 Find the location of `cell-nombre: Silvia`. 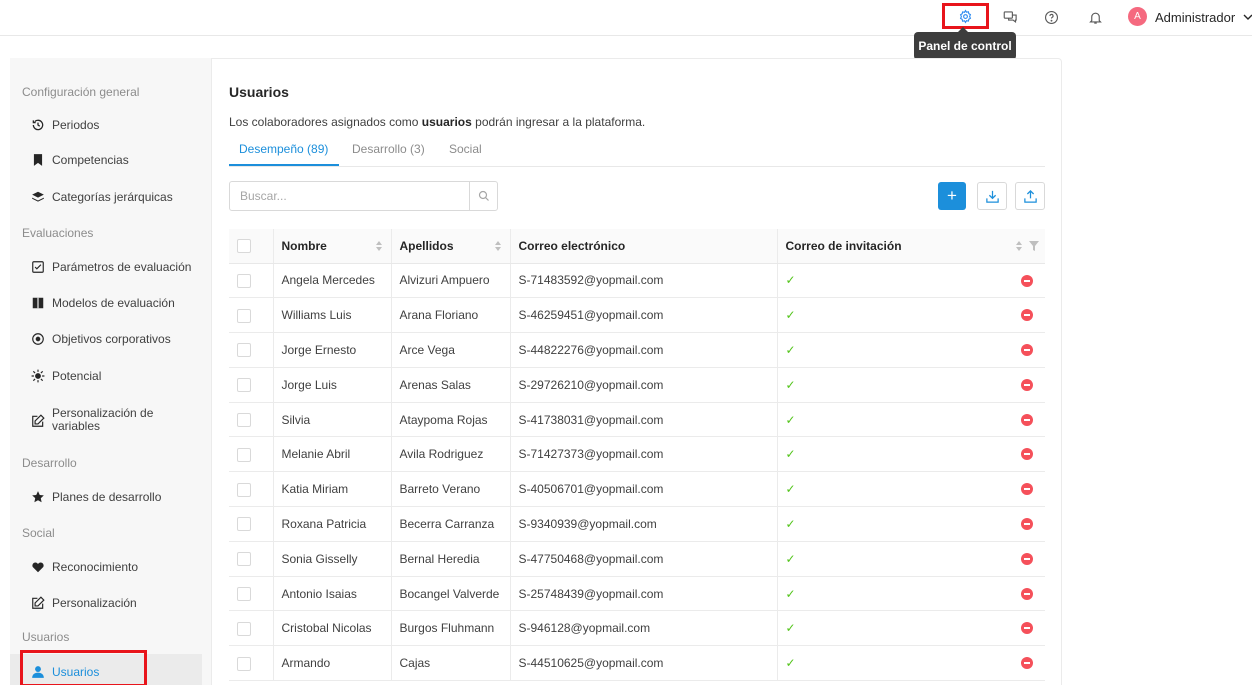

cell-nombre: Silvia is located at coordinates (332, 420).